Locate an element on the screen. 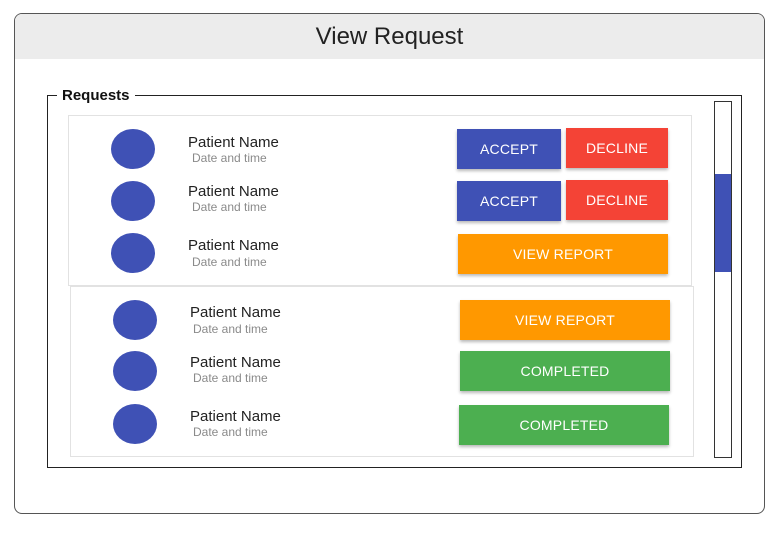 The height and width of the screenshot is (534, 784). scrollbar-thumb is located at coordinates (723, 223).